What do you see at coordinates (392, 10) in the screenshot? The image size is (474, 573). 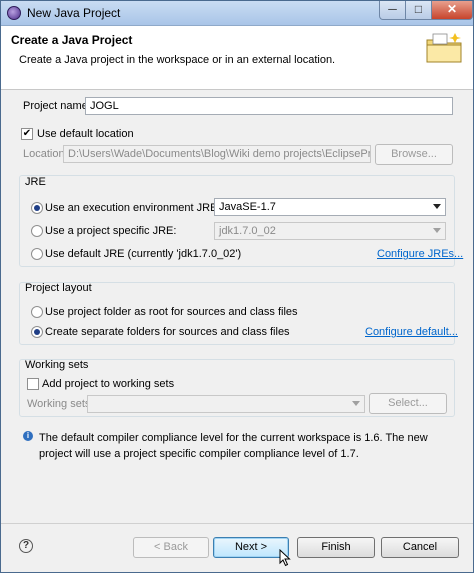 I see `minimize-button: ─` at bounding box center [392, 10].